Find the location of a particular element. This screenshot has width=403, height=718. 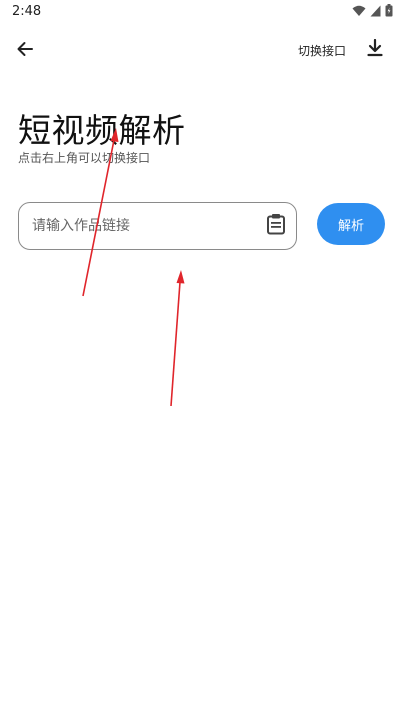

status-time: 2:48 is located at coordinates (27, 11).